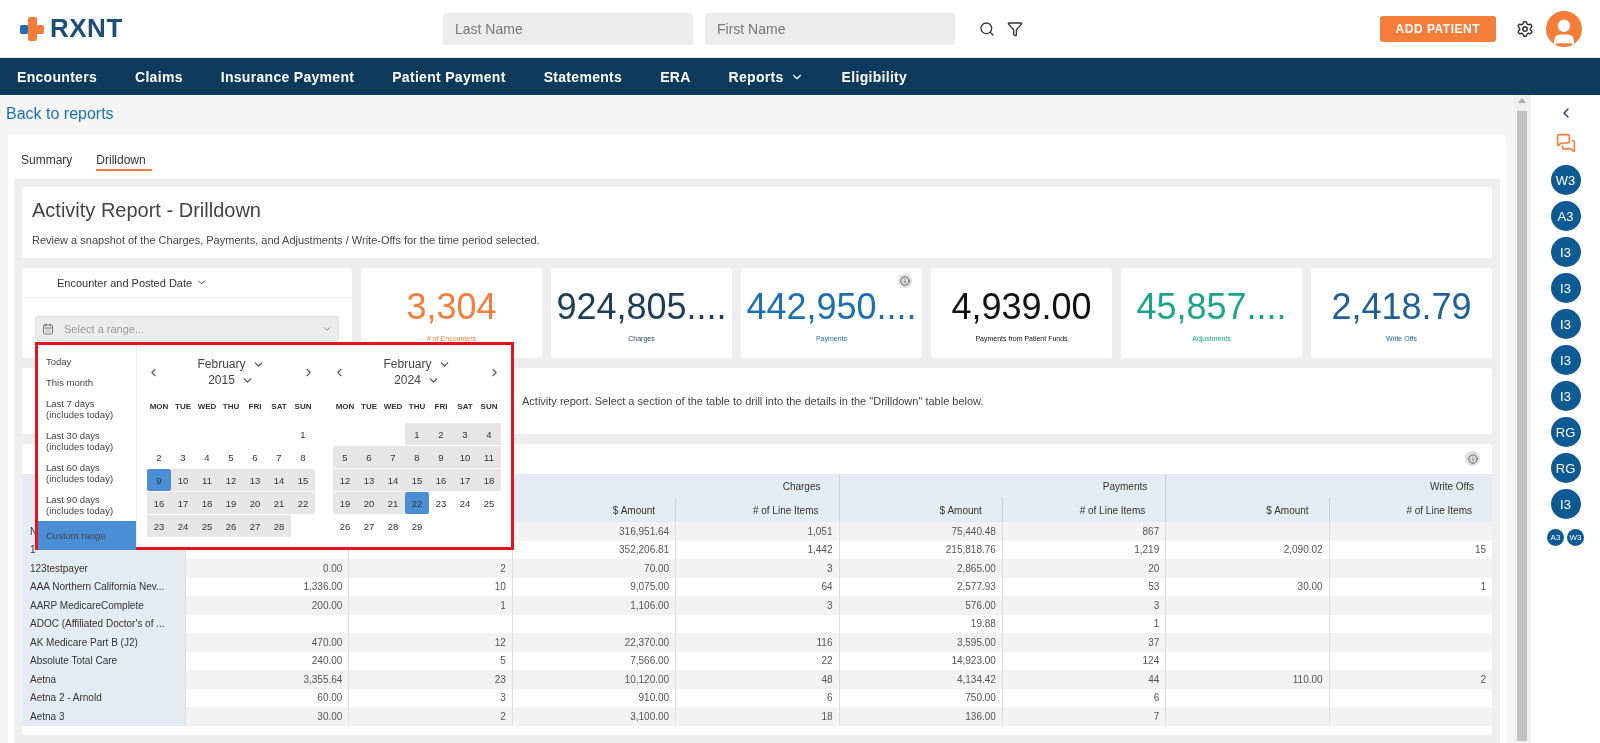 This screenshot has width=1600, height=743. Describe the element at coordinates (86, 28) in the screenshot. I see `logo: RXNT` at that location.